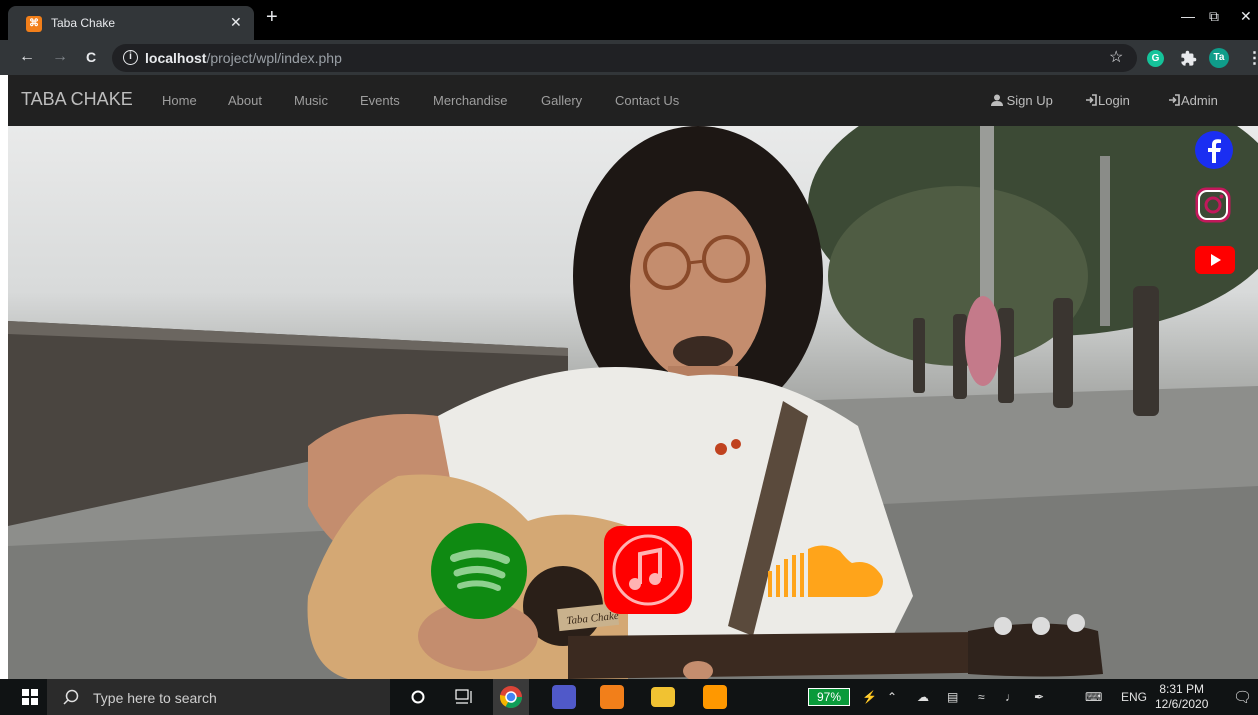  I want to click on volume-icon: ♩, so click(1011, 697).